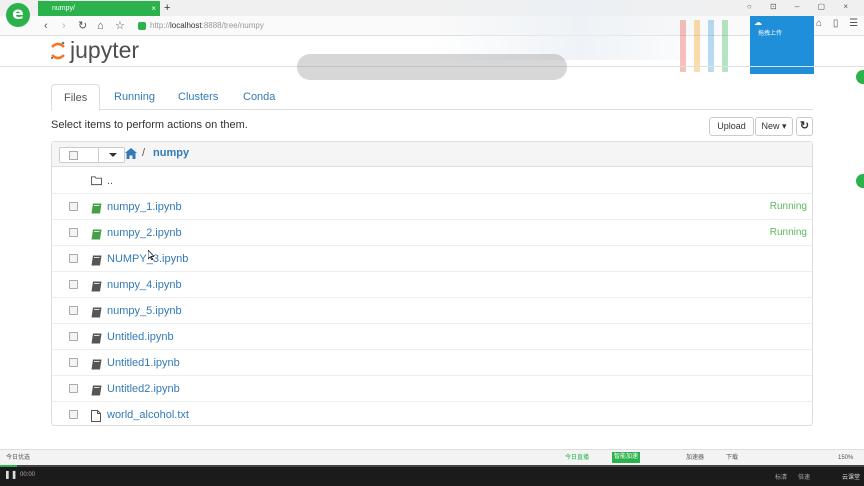  Describe the element at coordinates (432, 363) in the screenshot. I see `file-row: Untitled1.ipynb` at that location.